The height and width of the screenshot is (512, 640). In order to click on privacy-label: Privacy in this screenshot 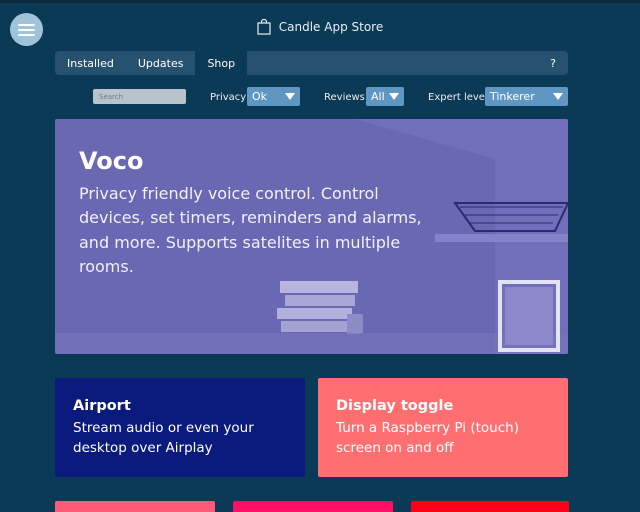, I will do `click(228, 97)`.